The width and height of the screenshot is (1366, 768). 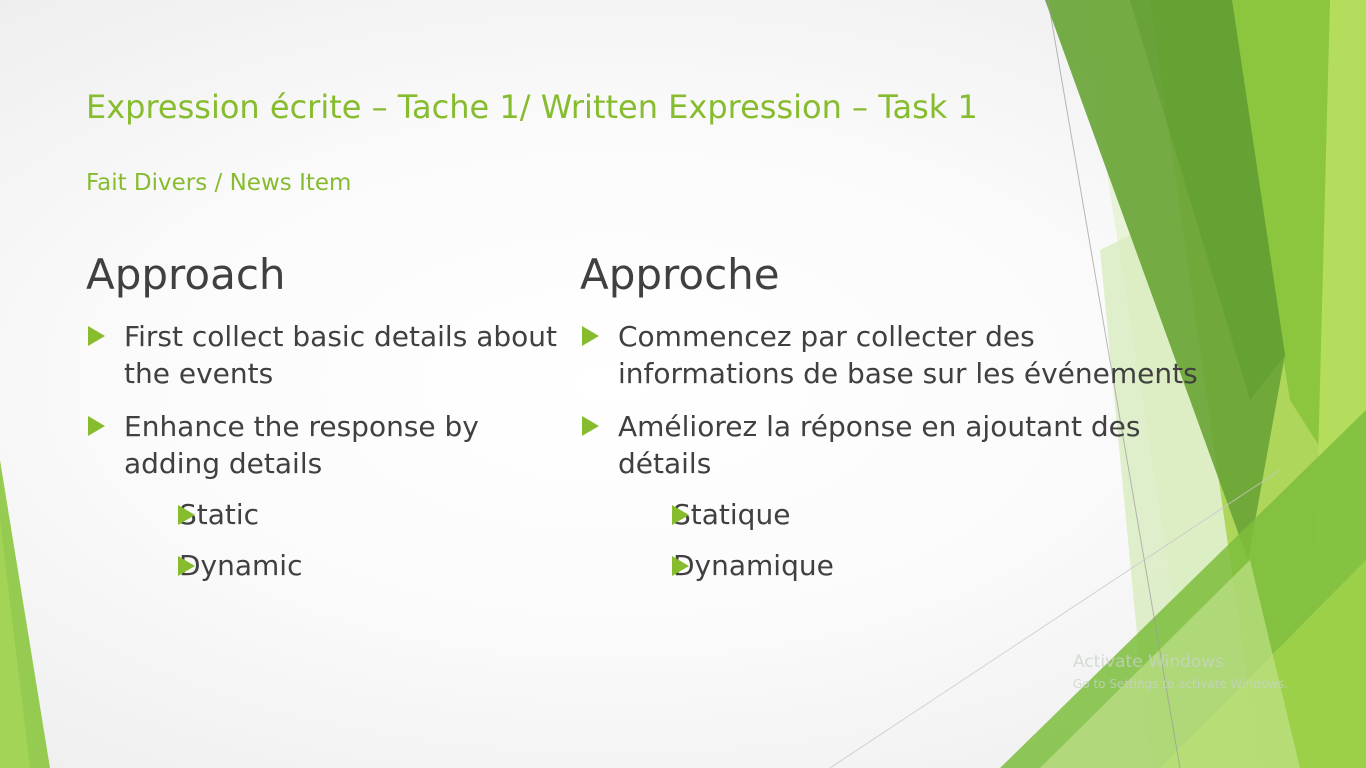 What do you see at coordinates (186, 274) in the screenshot?
I see `left-column-heading: Approach` at bounding box center [186, 274].